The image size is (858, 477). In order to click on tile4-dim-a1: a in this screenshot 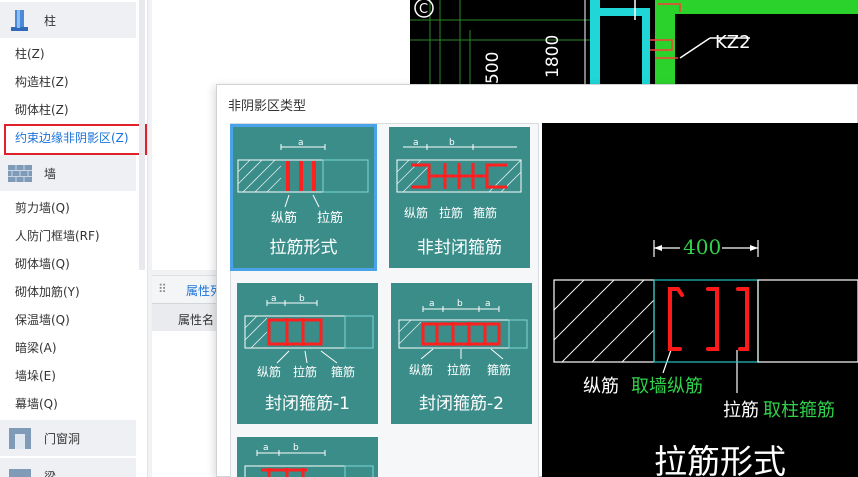, I will do `click(432, 304)`.